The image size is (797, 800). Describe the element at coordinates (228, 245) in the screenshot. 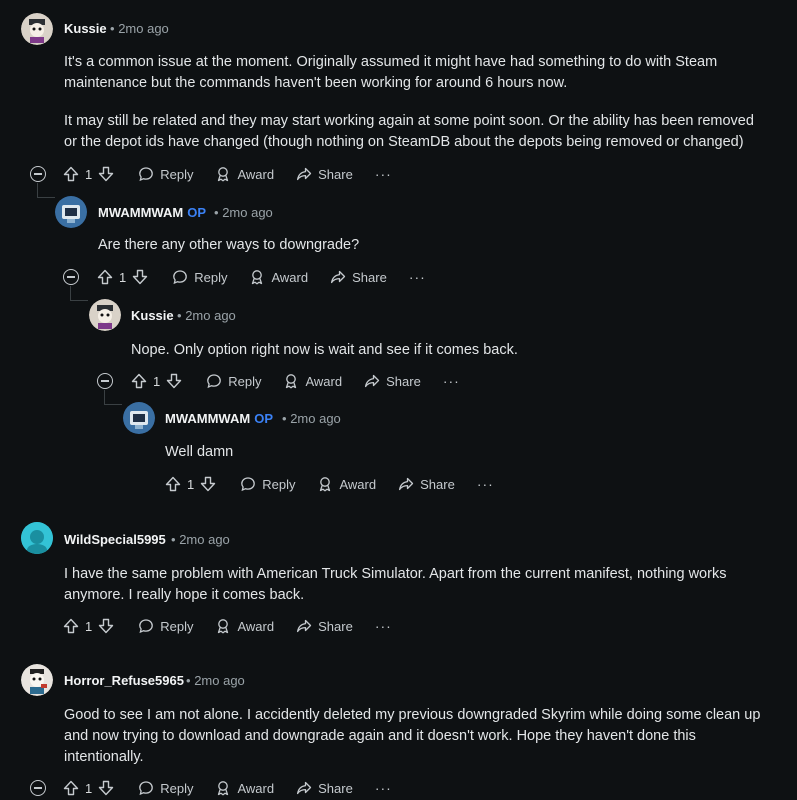

I see `comment-body: Are there any other ways to downgrade?` at that location.